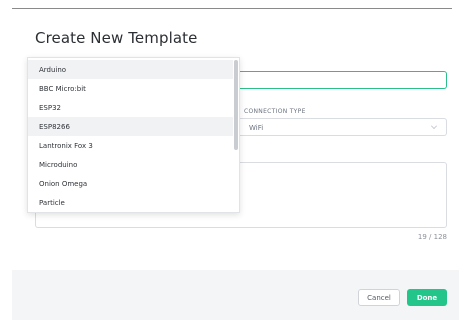  I want to click on dropdown-option-esp32: ESP32, so click(131, 107).